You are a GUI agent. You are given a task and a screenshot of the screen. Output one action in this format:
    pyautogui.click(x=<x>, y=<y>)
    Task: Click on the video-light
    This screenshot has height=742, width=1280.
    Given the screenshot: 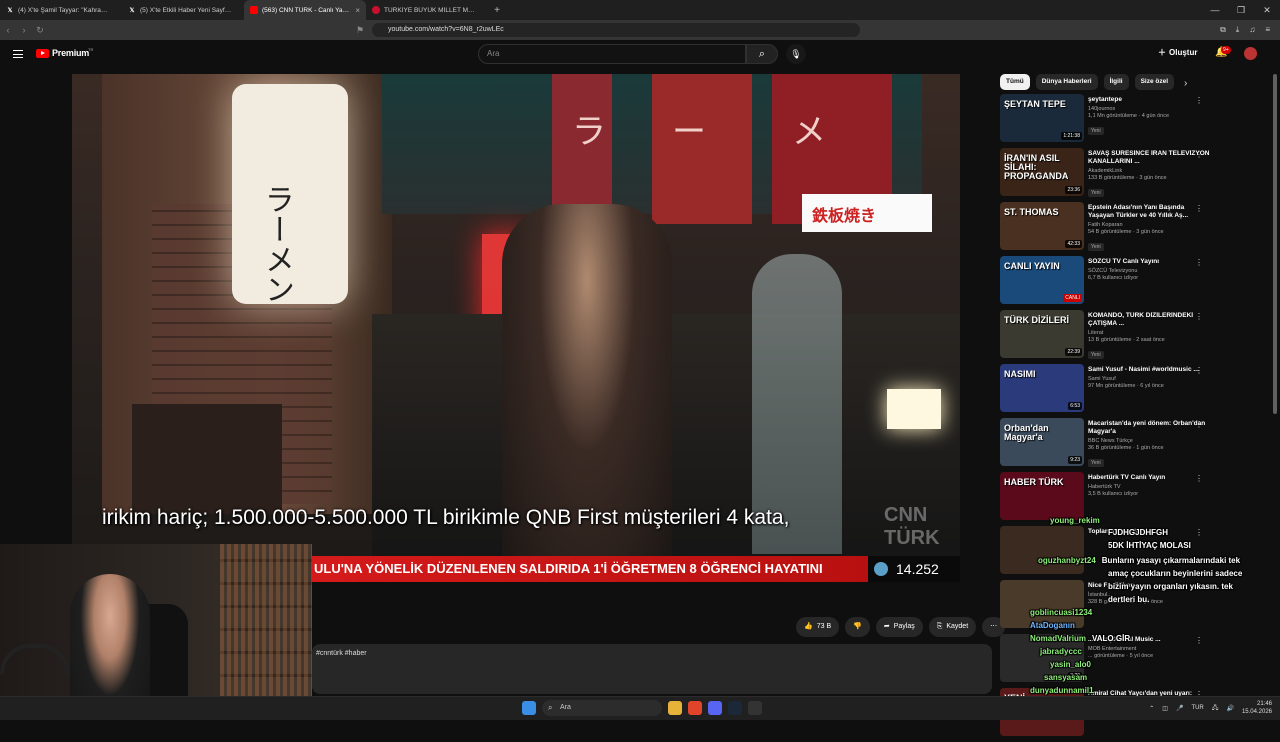 What is the action you would take?
    pyautogui.click(x=914, y=409)
    